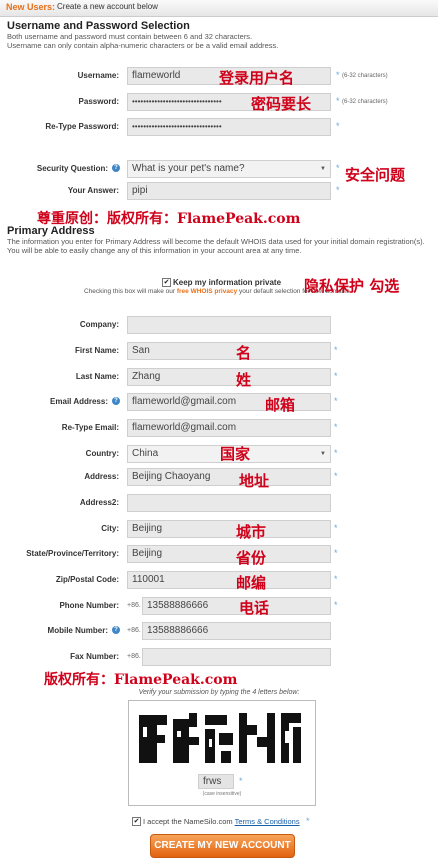  I want to click on password-label: Password:, so click(98, 101).